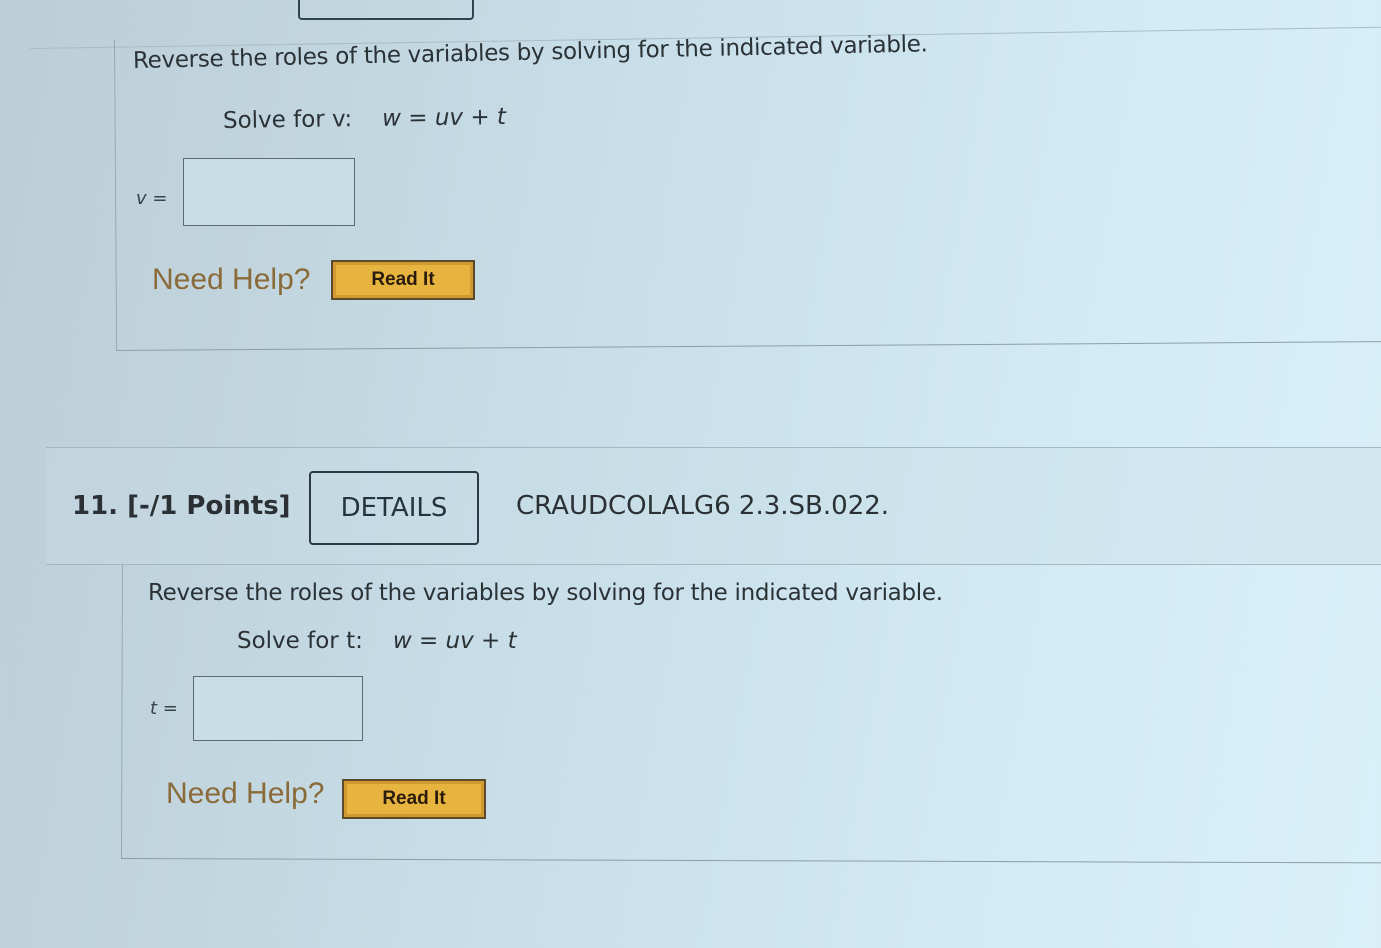 This screenshot has width=1381, height=948. What do you see at coordinates (287, 120) in the screenshot?
I see `solve-label: Solve for v:` at bounding box center [287, 120].